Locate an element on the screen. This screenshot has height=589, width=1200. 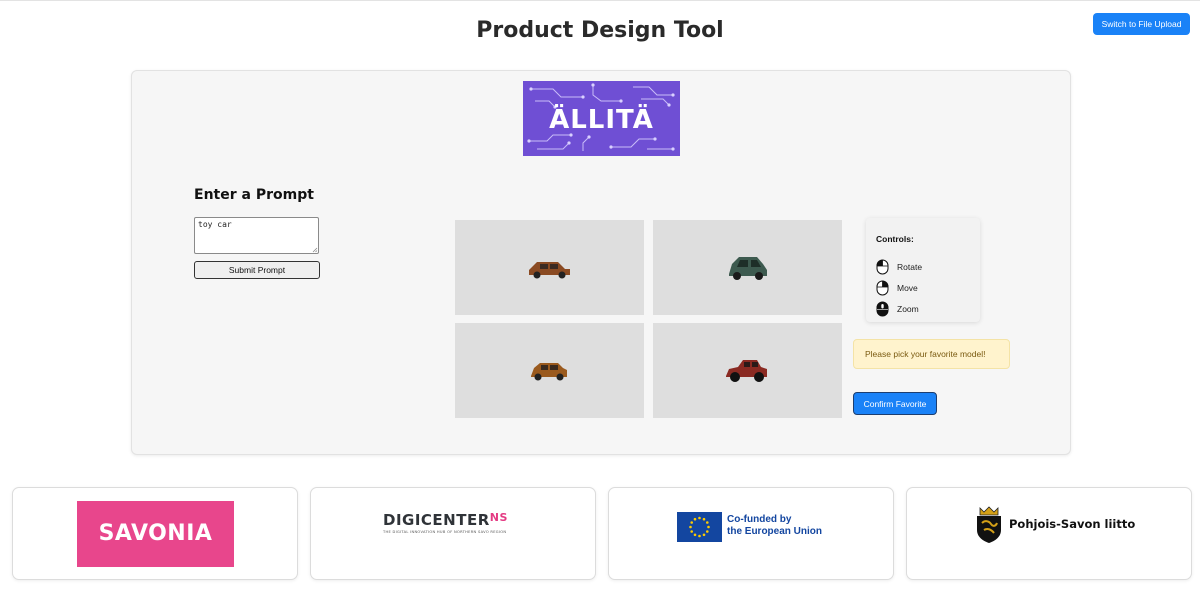
confirm-favorite-button: Confirm Favorite is located at coordinates (895, 403).